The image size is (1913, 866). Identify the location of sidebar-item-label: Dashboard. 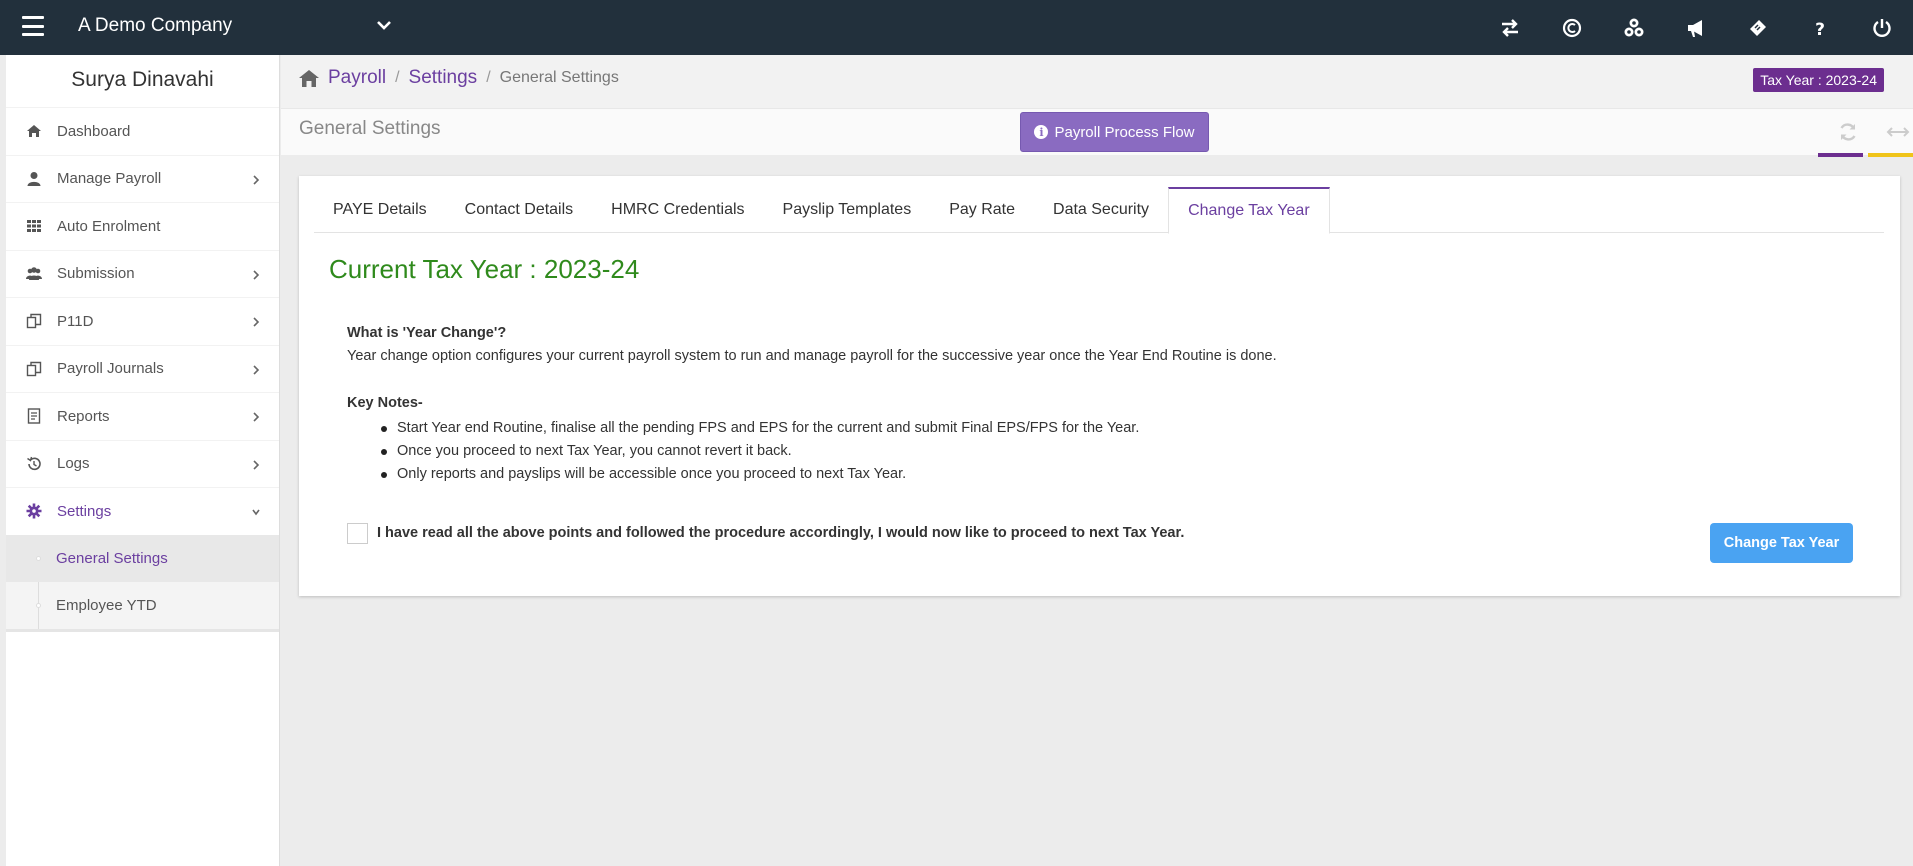
(94, 131).